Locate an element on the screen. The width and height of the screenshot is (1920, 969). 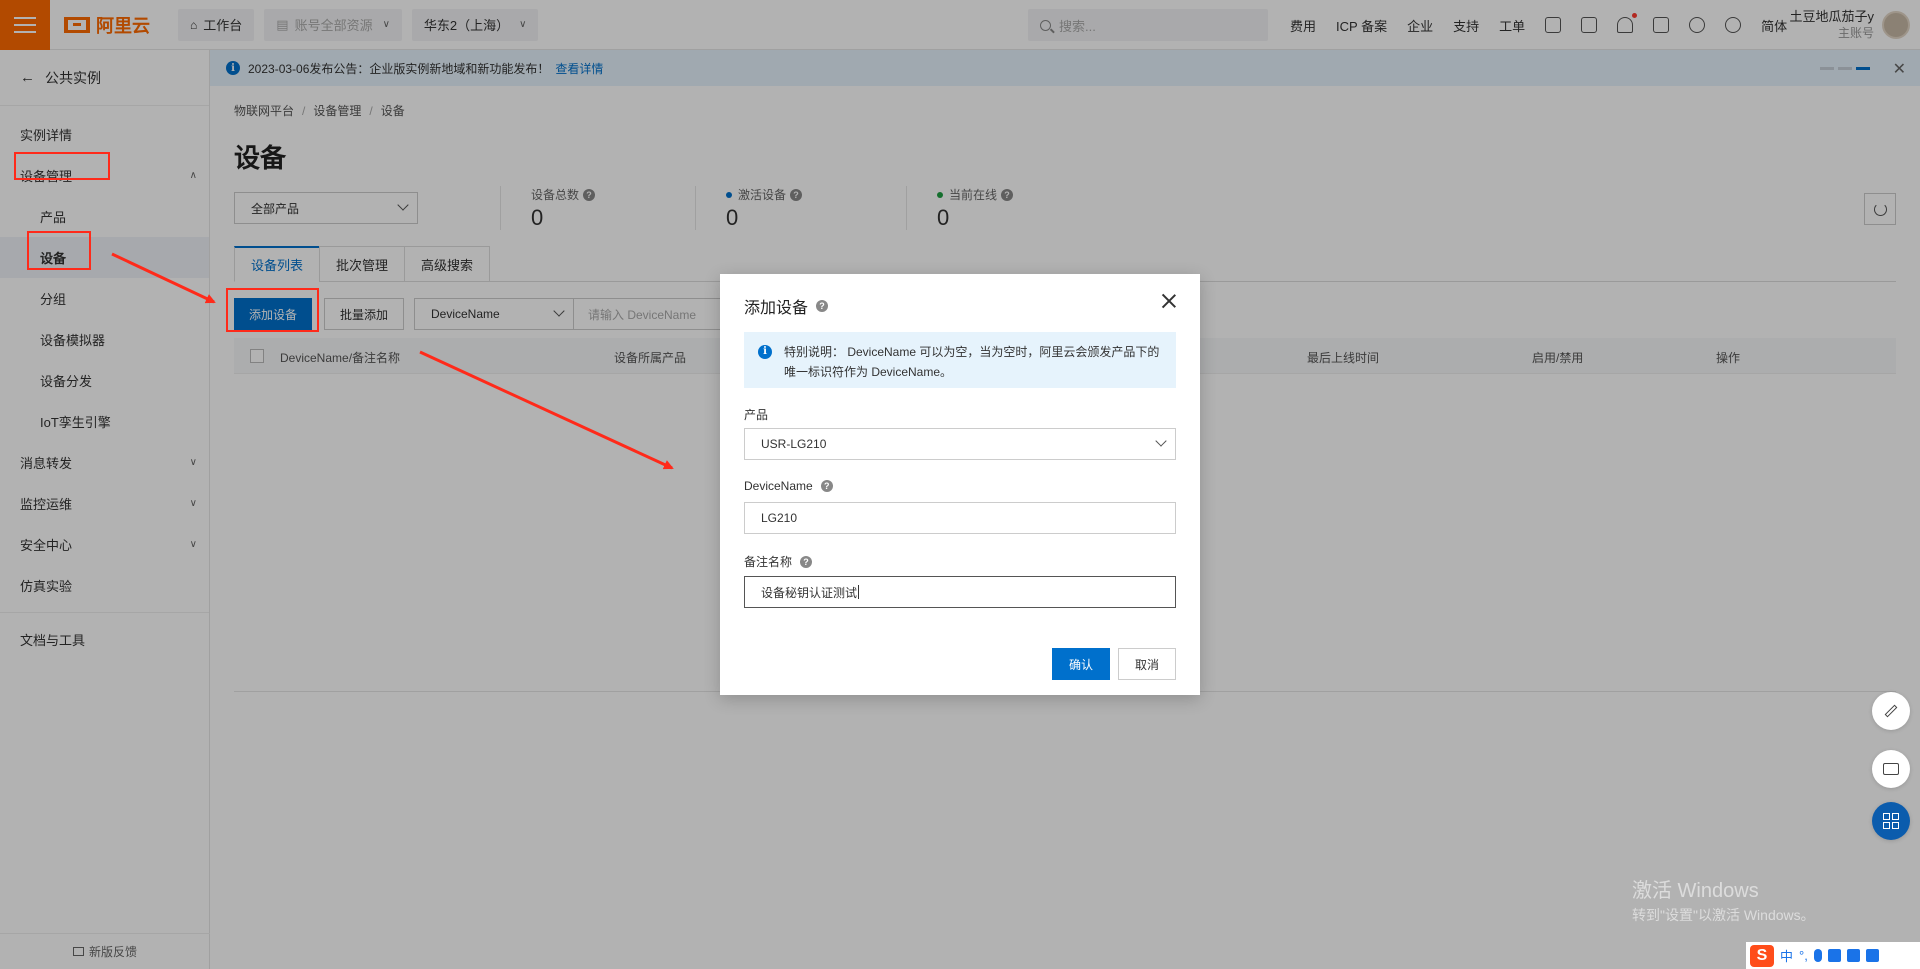
apps-icon is located at coordinates (1891, 821).